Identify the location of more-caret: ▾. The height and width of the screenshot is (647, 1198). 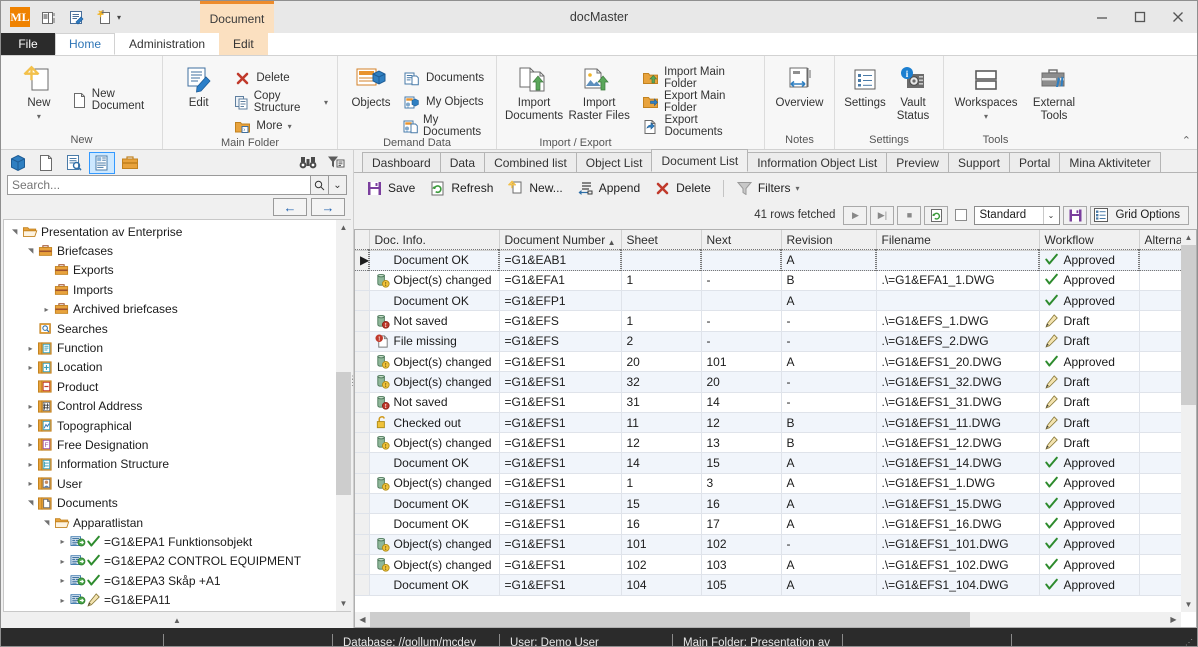
(290, 126).